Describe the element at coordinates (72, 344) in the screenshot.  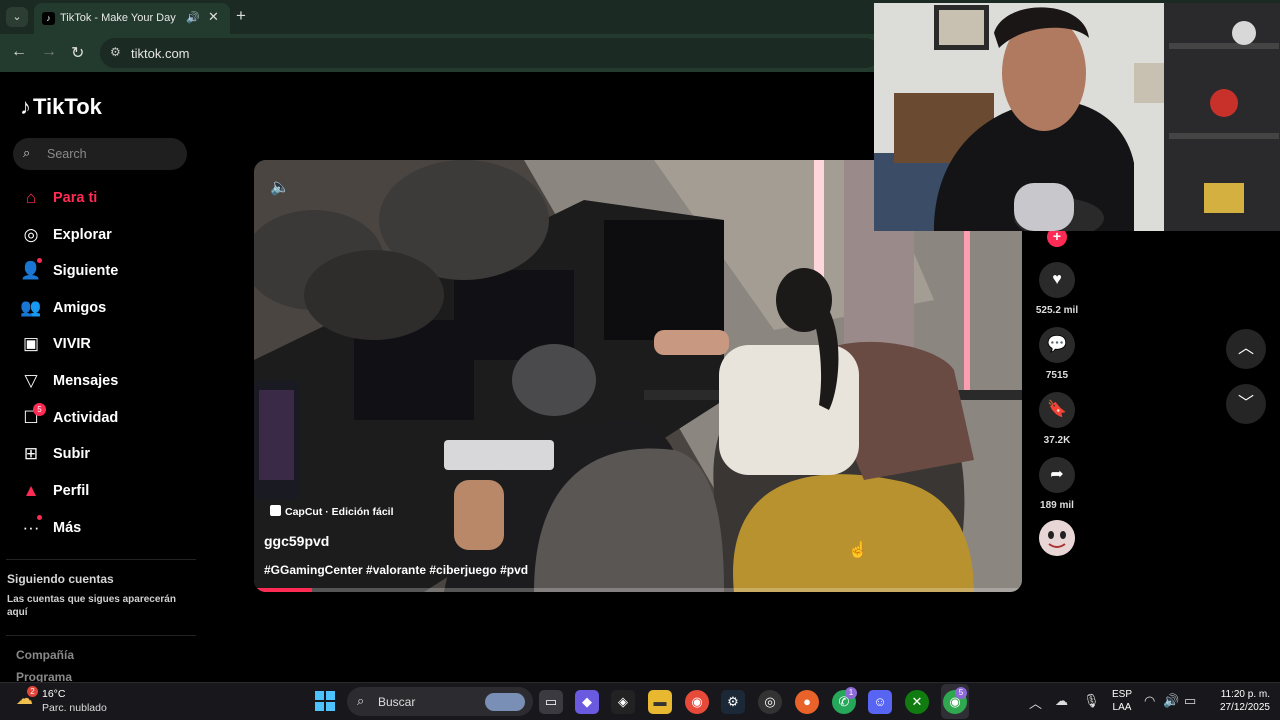
I see `nav-item-label: VIVIR` at that location.